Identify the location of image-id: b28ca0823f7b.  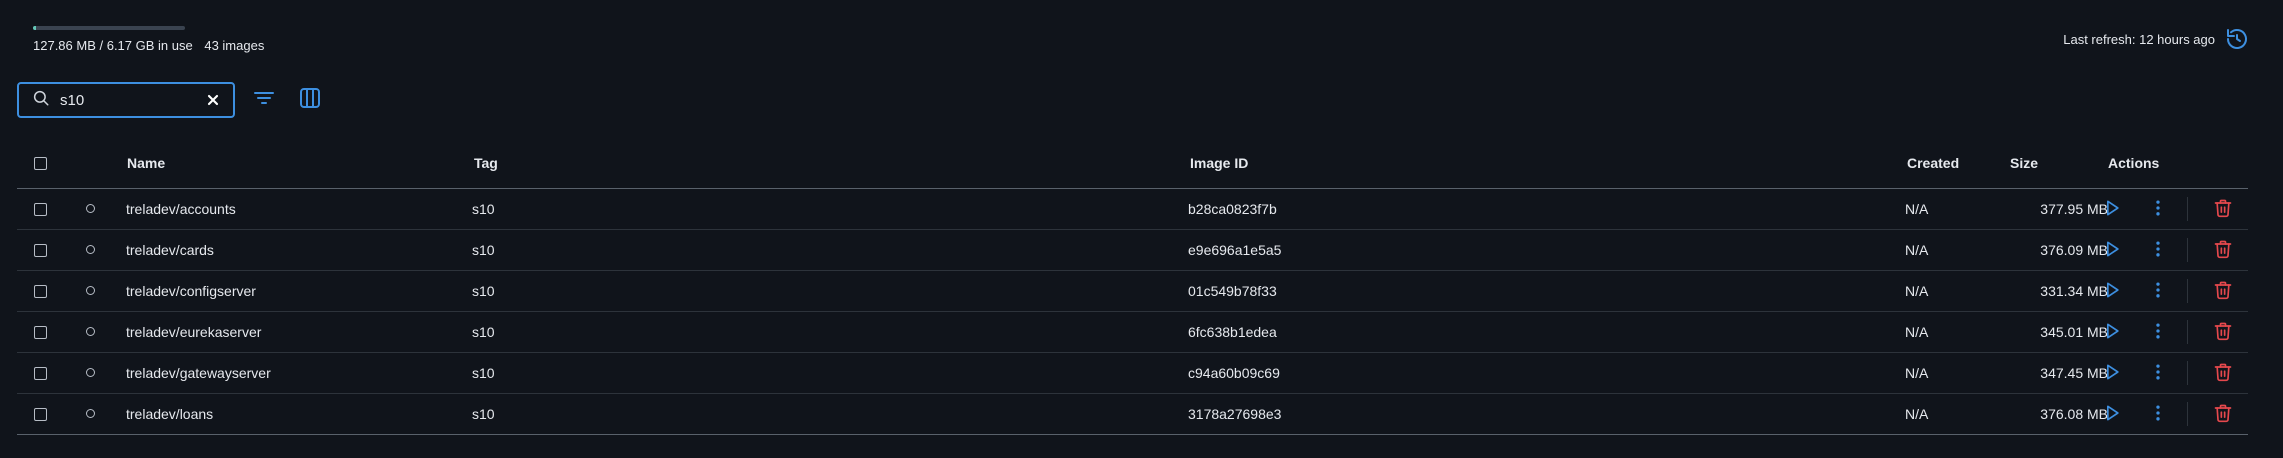
(1232, 209).